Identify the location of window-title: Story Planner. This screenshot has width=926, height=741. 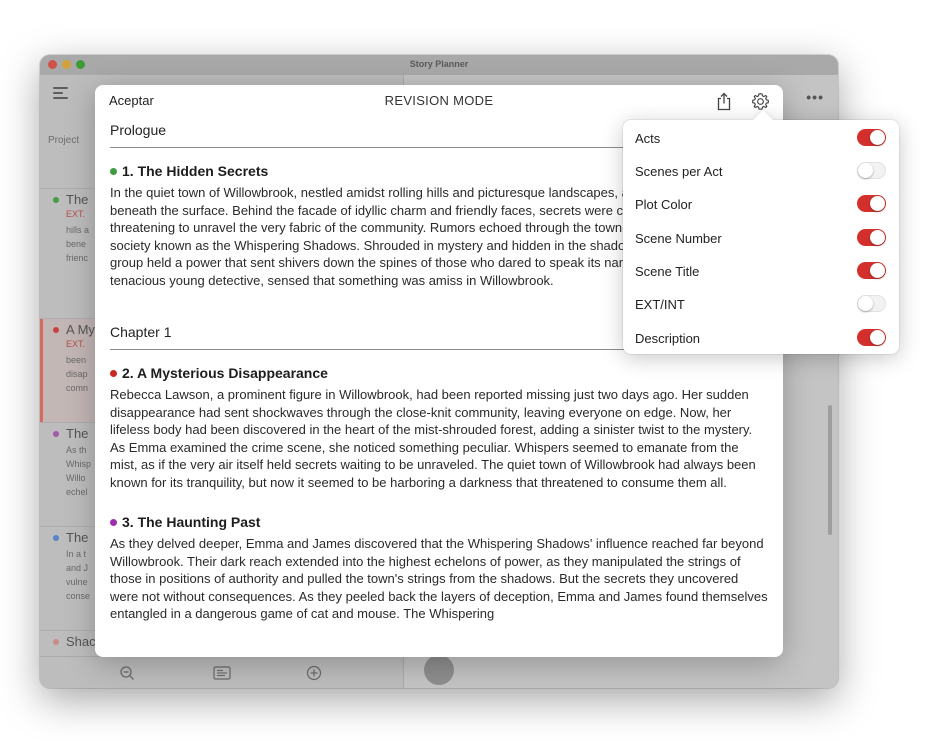
(439, 64).